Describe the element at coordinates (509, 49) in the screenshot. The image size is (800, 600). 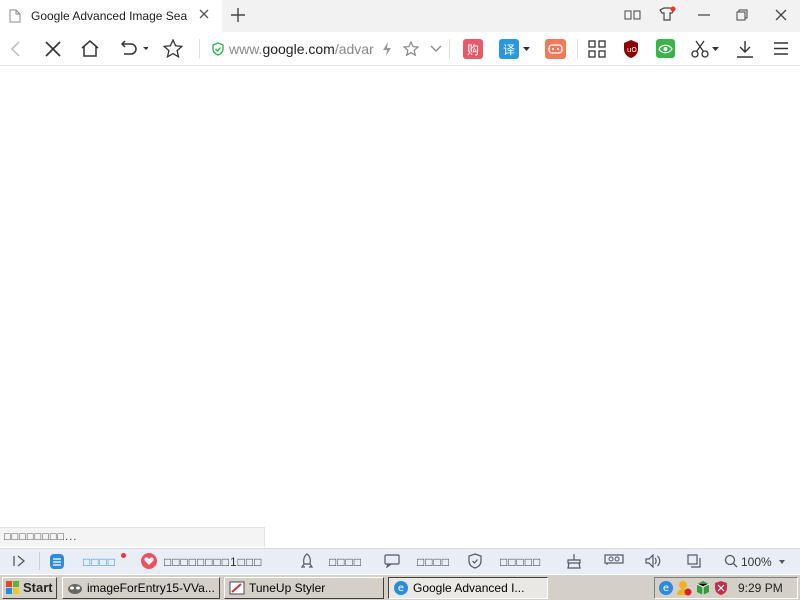
I see `translate-extension-icon: 译` at that location.